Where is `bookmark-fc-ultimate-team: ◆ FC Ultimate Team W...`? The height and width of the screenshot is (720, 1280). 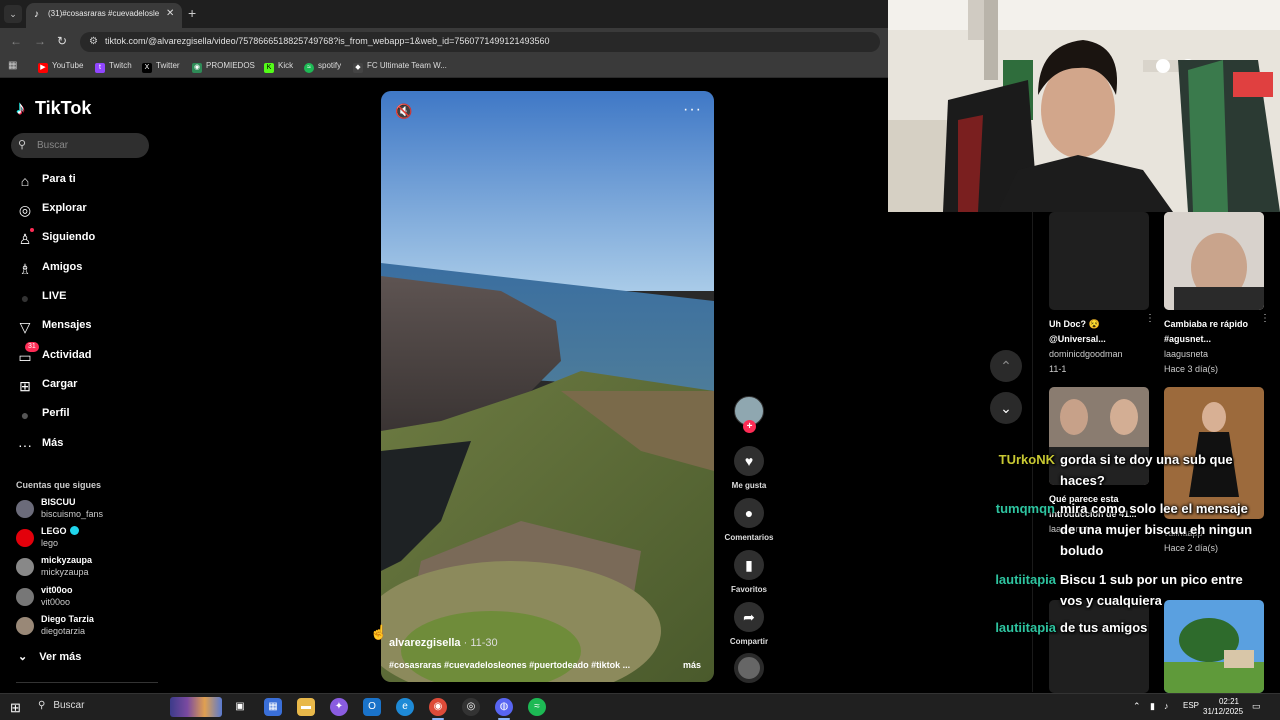 bookmark-fc-ultimate-team: ◆ FC Ultimate Team W... is located at coordinates (400, 67).